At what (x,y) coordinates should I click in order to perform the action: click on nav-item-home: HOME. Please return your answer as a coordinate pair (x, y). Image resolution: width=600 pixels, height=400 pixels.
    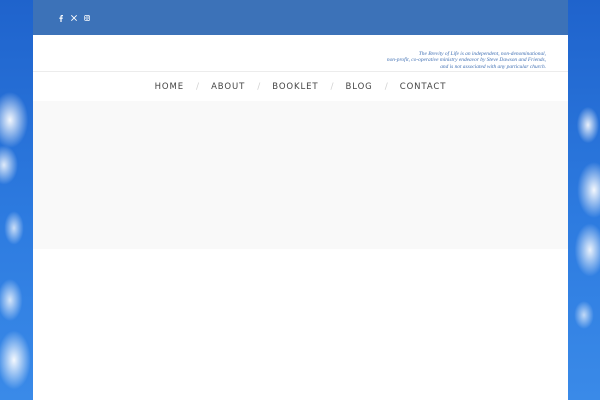
    Looking at the image, I should click on (169, 87).